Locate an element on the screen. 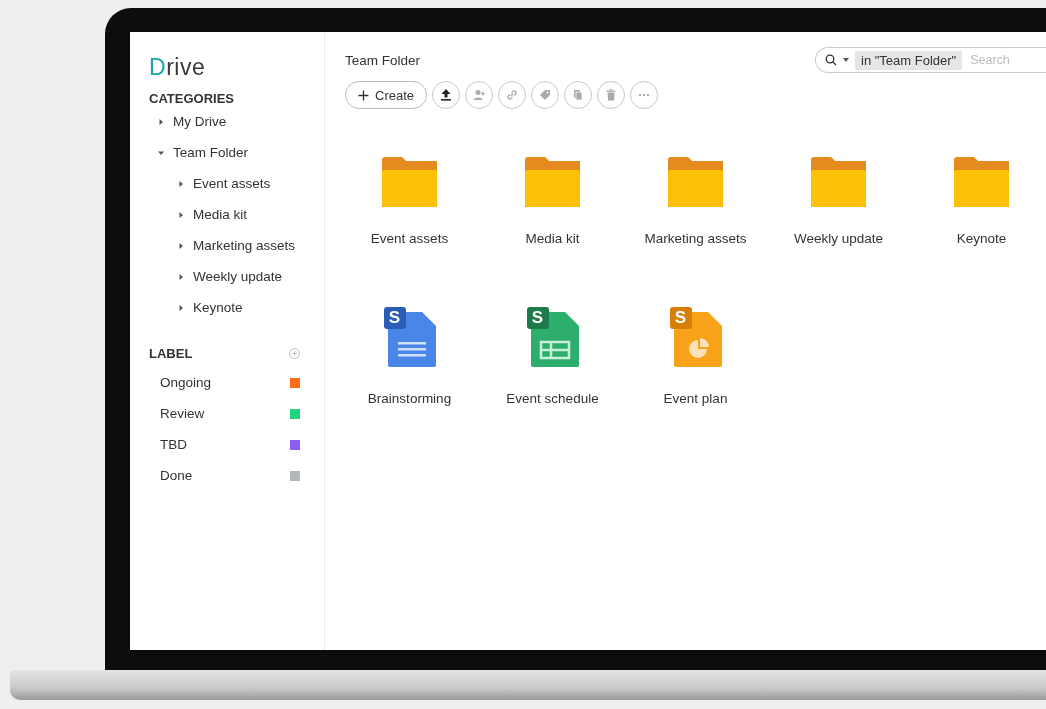  drive-logo: Drive is located at coordinates (178, 67).